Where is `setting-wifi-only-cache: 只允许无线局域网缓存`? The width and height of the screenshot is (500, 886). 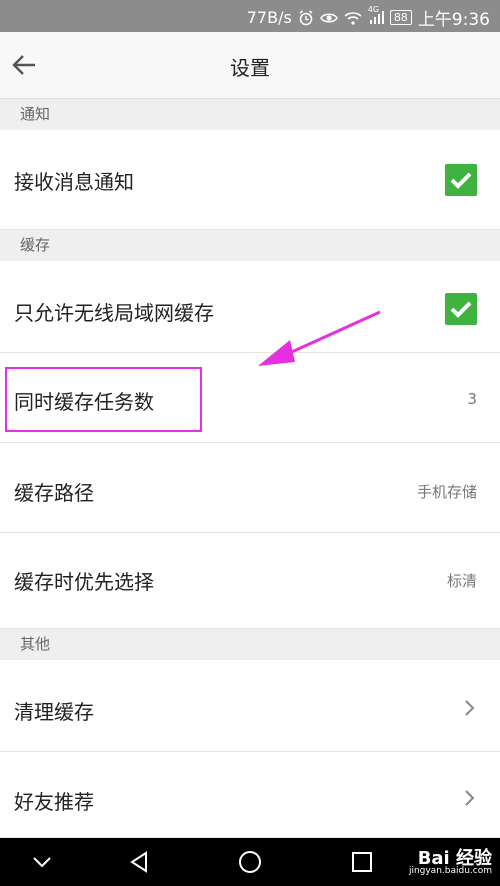
setting-wifi-only-cache: 只允许无线局域网缓存 is located at coordinates (250, 307).